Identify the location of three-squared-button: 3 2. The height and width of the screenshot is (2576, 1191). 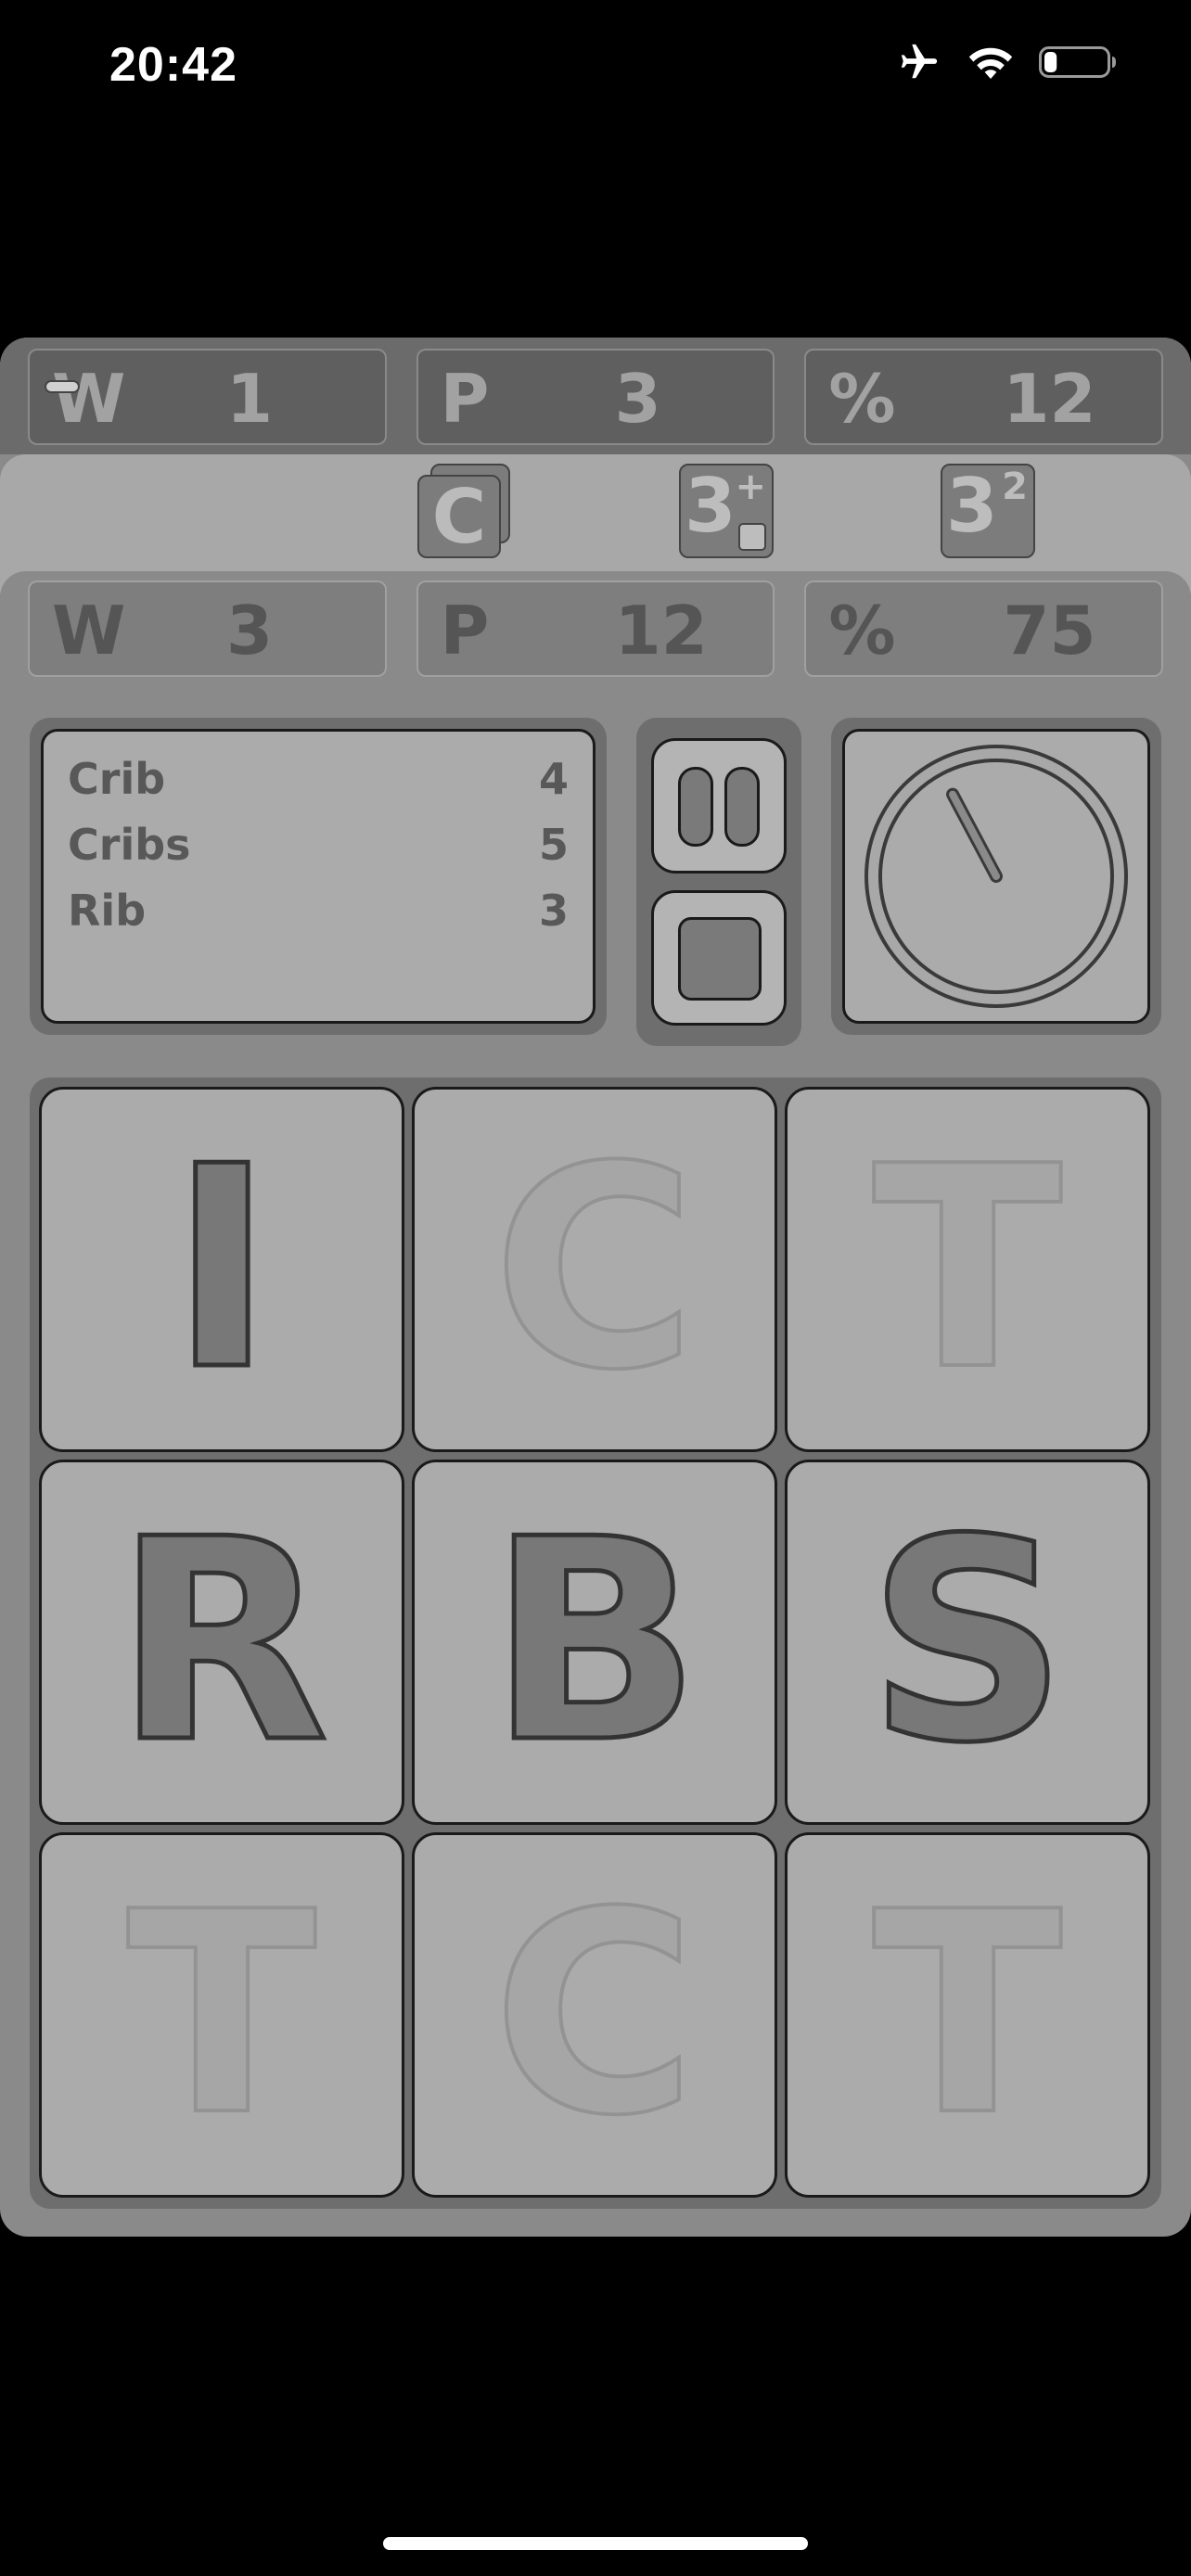
(988, 511).